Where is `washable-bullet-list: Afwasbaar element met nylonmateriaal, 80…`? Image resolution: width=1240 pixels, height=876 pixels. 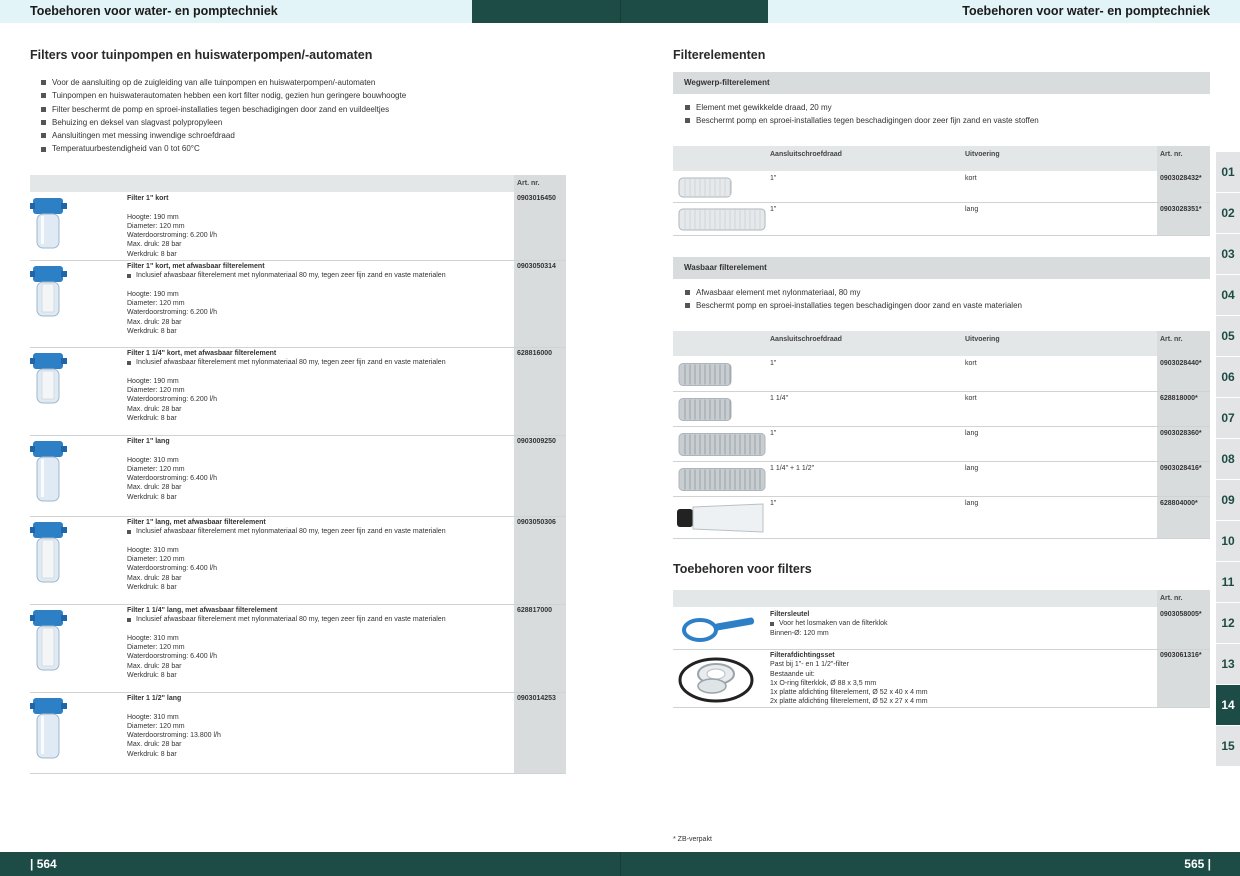
washable-bullet-list: Afwasbaar element met nylonmateriaal, 80… is located at coordinates (853, 299).